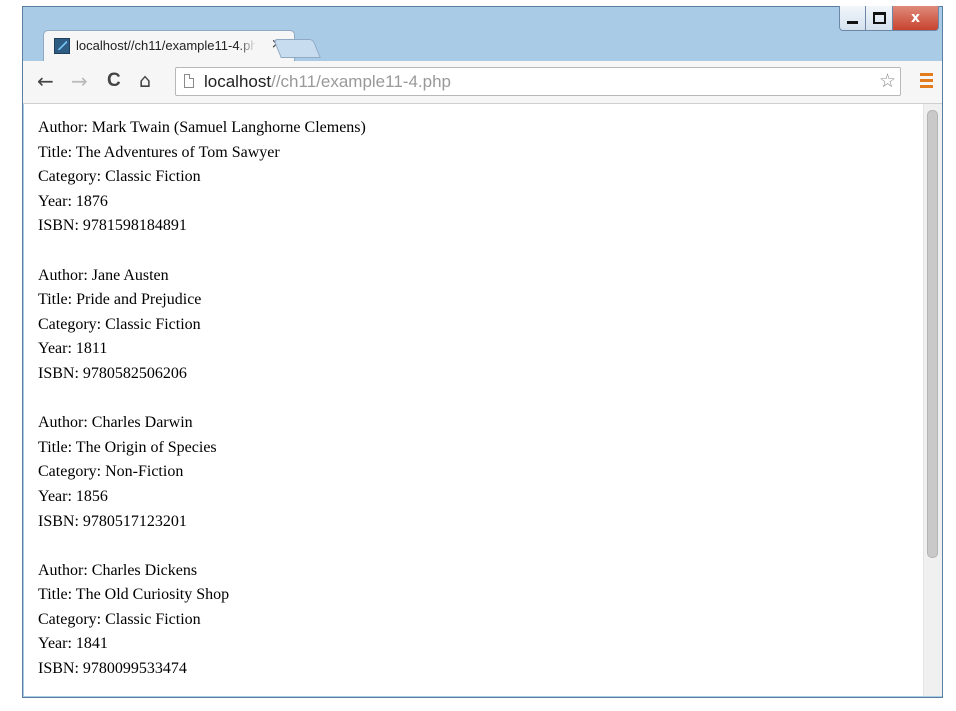 The image size is (956, 711). I want to click on close-window-button: x, so click(916, 18).